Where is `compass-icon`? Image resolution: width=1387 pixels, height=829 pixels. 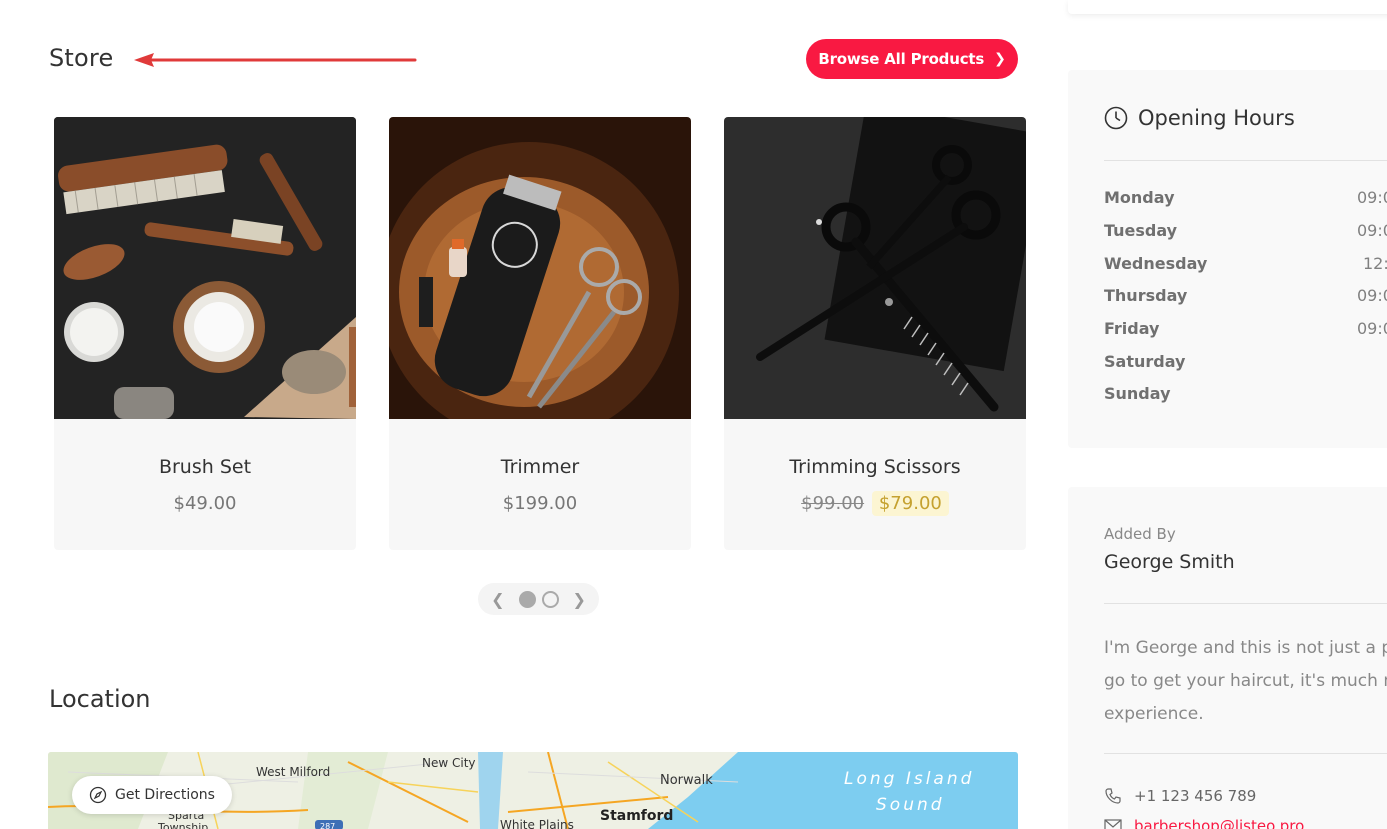
compass-icon is located at coordinates (98, 795).